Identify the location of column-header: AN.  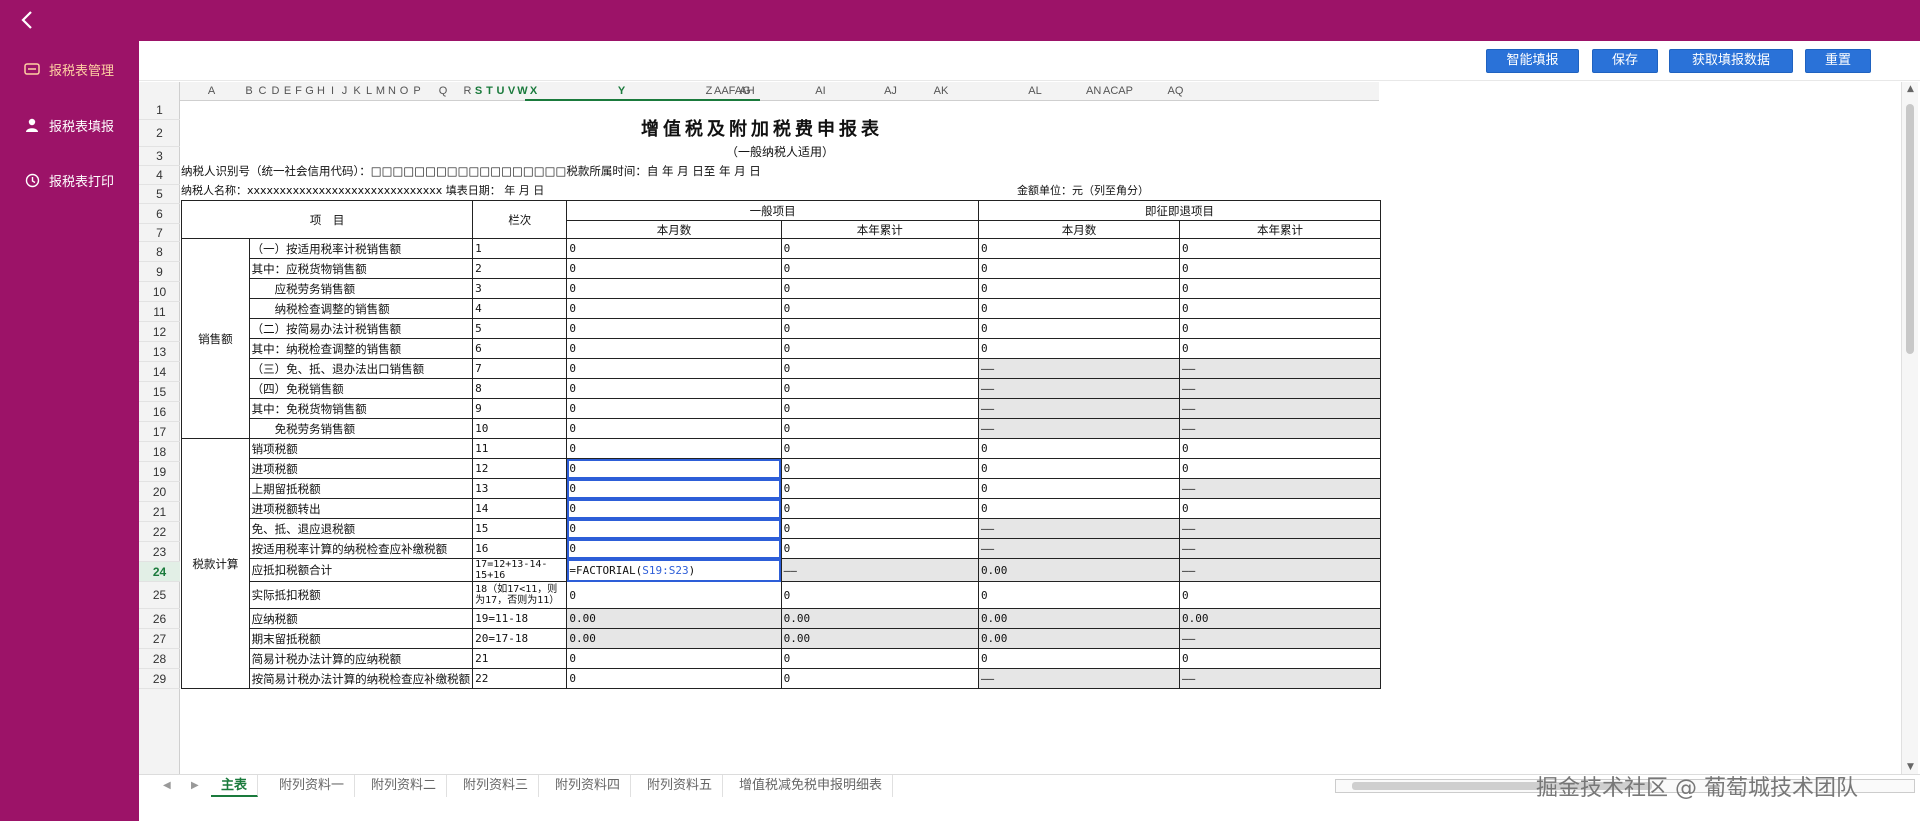
(1093, 91).